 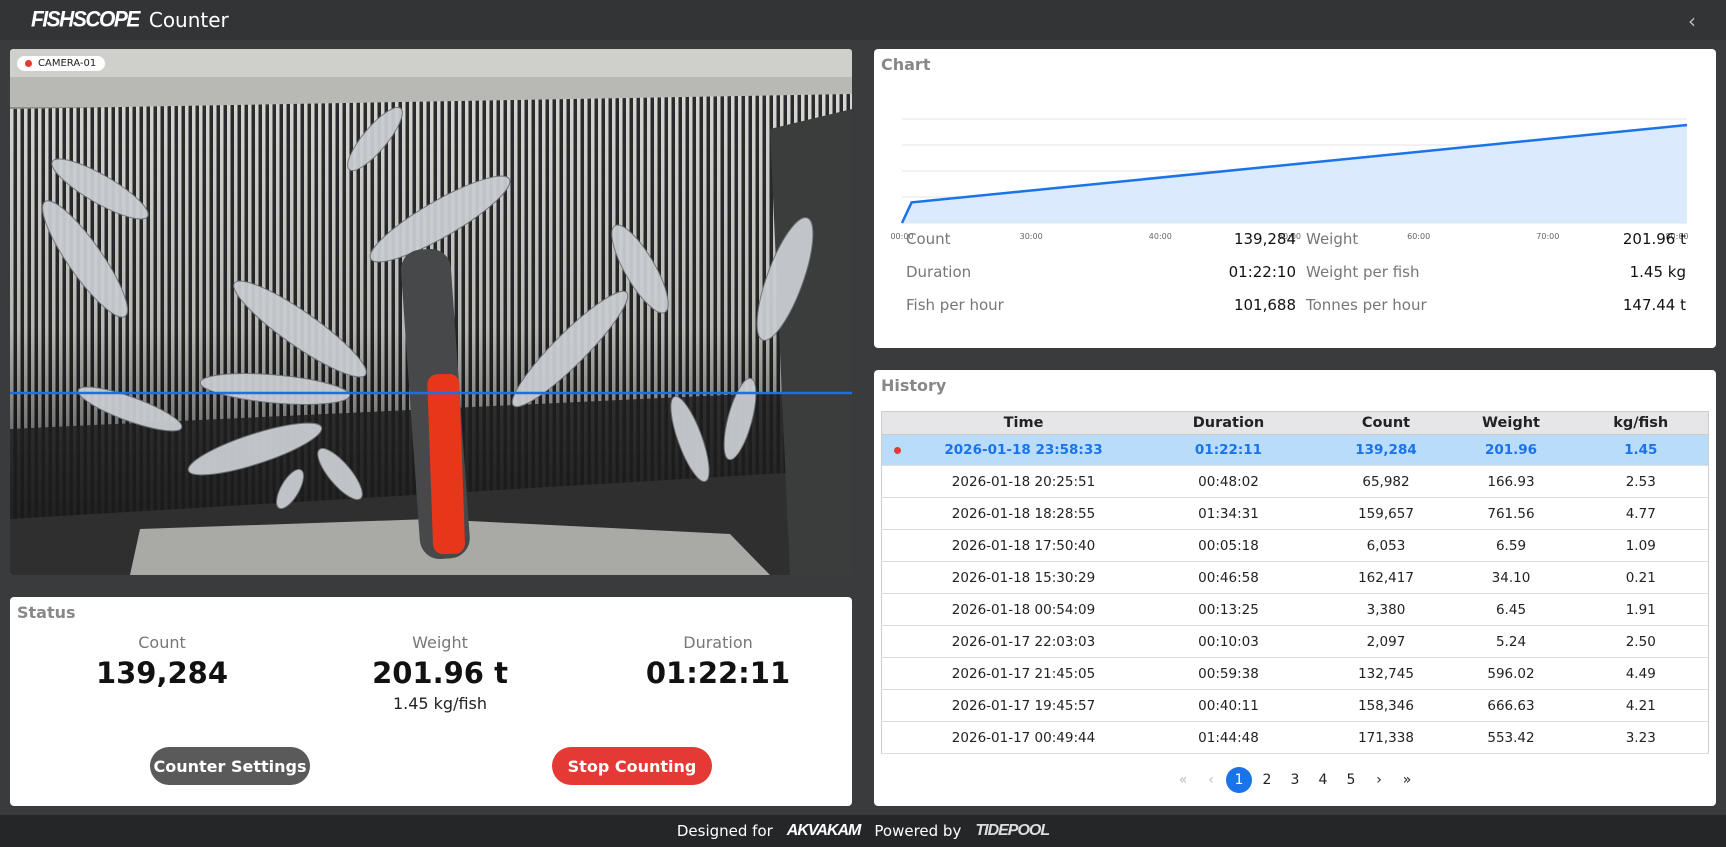 What do you see at coordinates (1228, 481) in the screenshot?
I see `table-cell: 00:48:02` at bounding box center [1228, 481].